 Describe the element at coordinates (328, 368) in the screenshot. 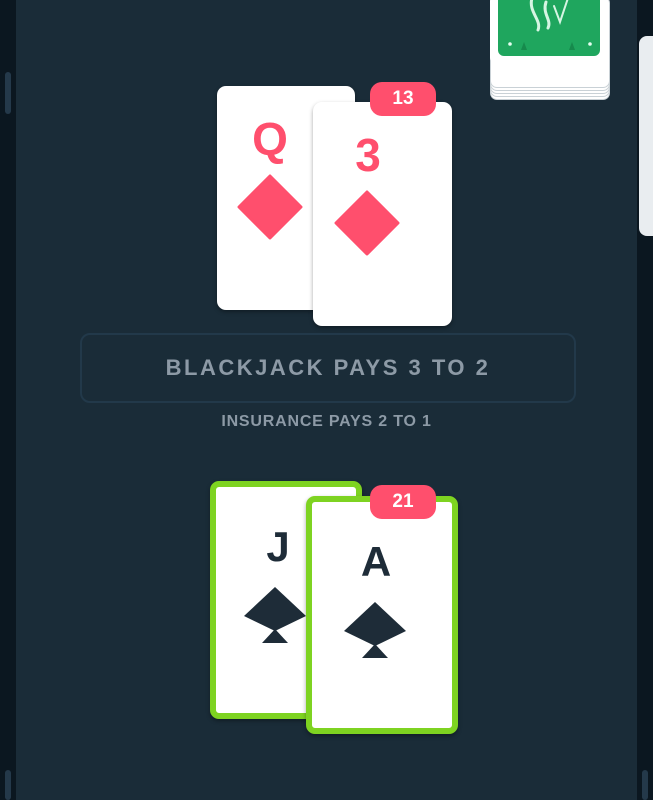

I see `blackjack-payout-banner: BLACKJACK PAYS 3 TO 2` at that location.